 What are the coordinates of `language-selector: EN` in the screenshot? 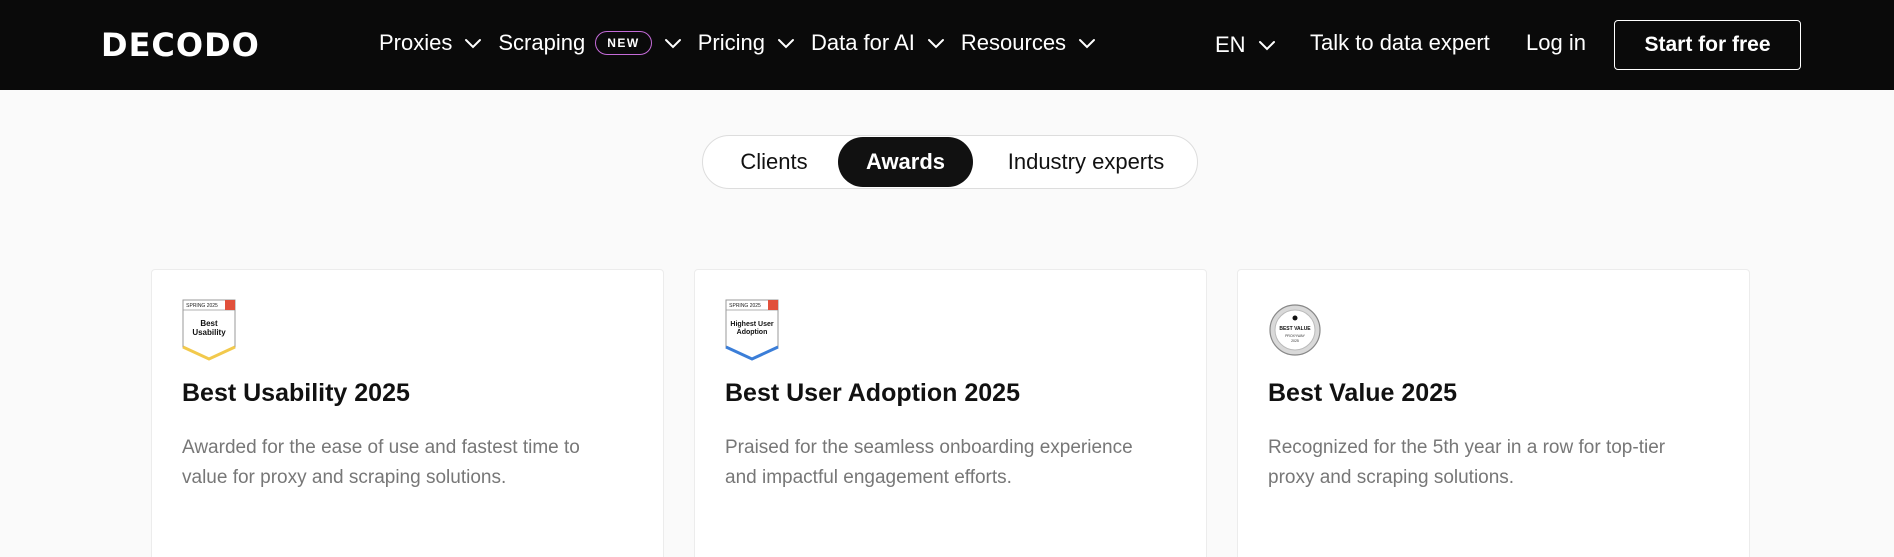 It's located at (1246, 45).